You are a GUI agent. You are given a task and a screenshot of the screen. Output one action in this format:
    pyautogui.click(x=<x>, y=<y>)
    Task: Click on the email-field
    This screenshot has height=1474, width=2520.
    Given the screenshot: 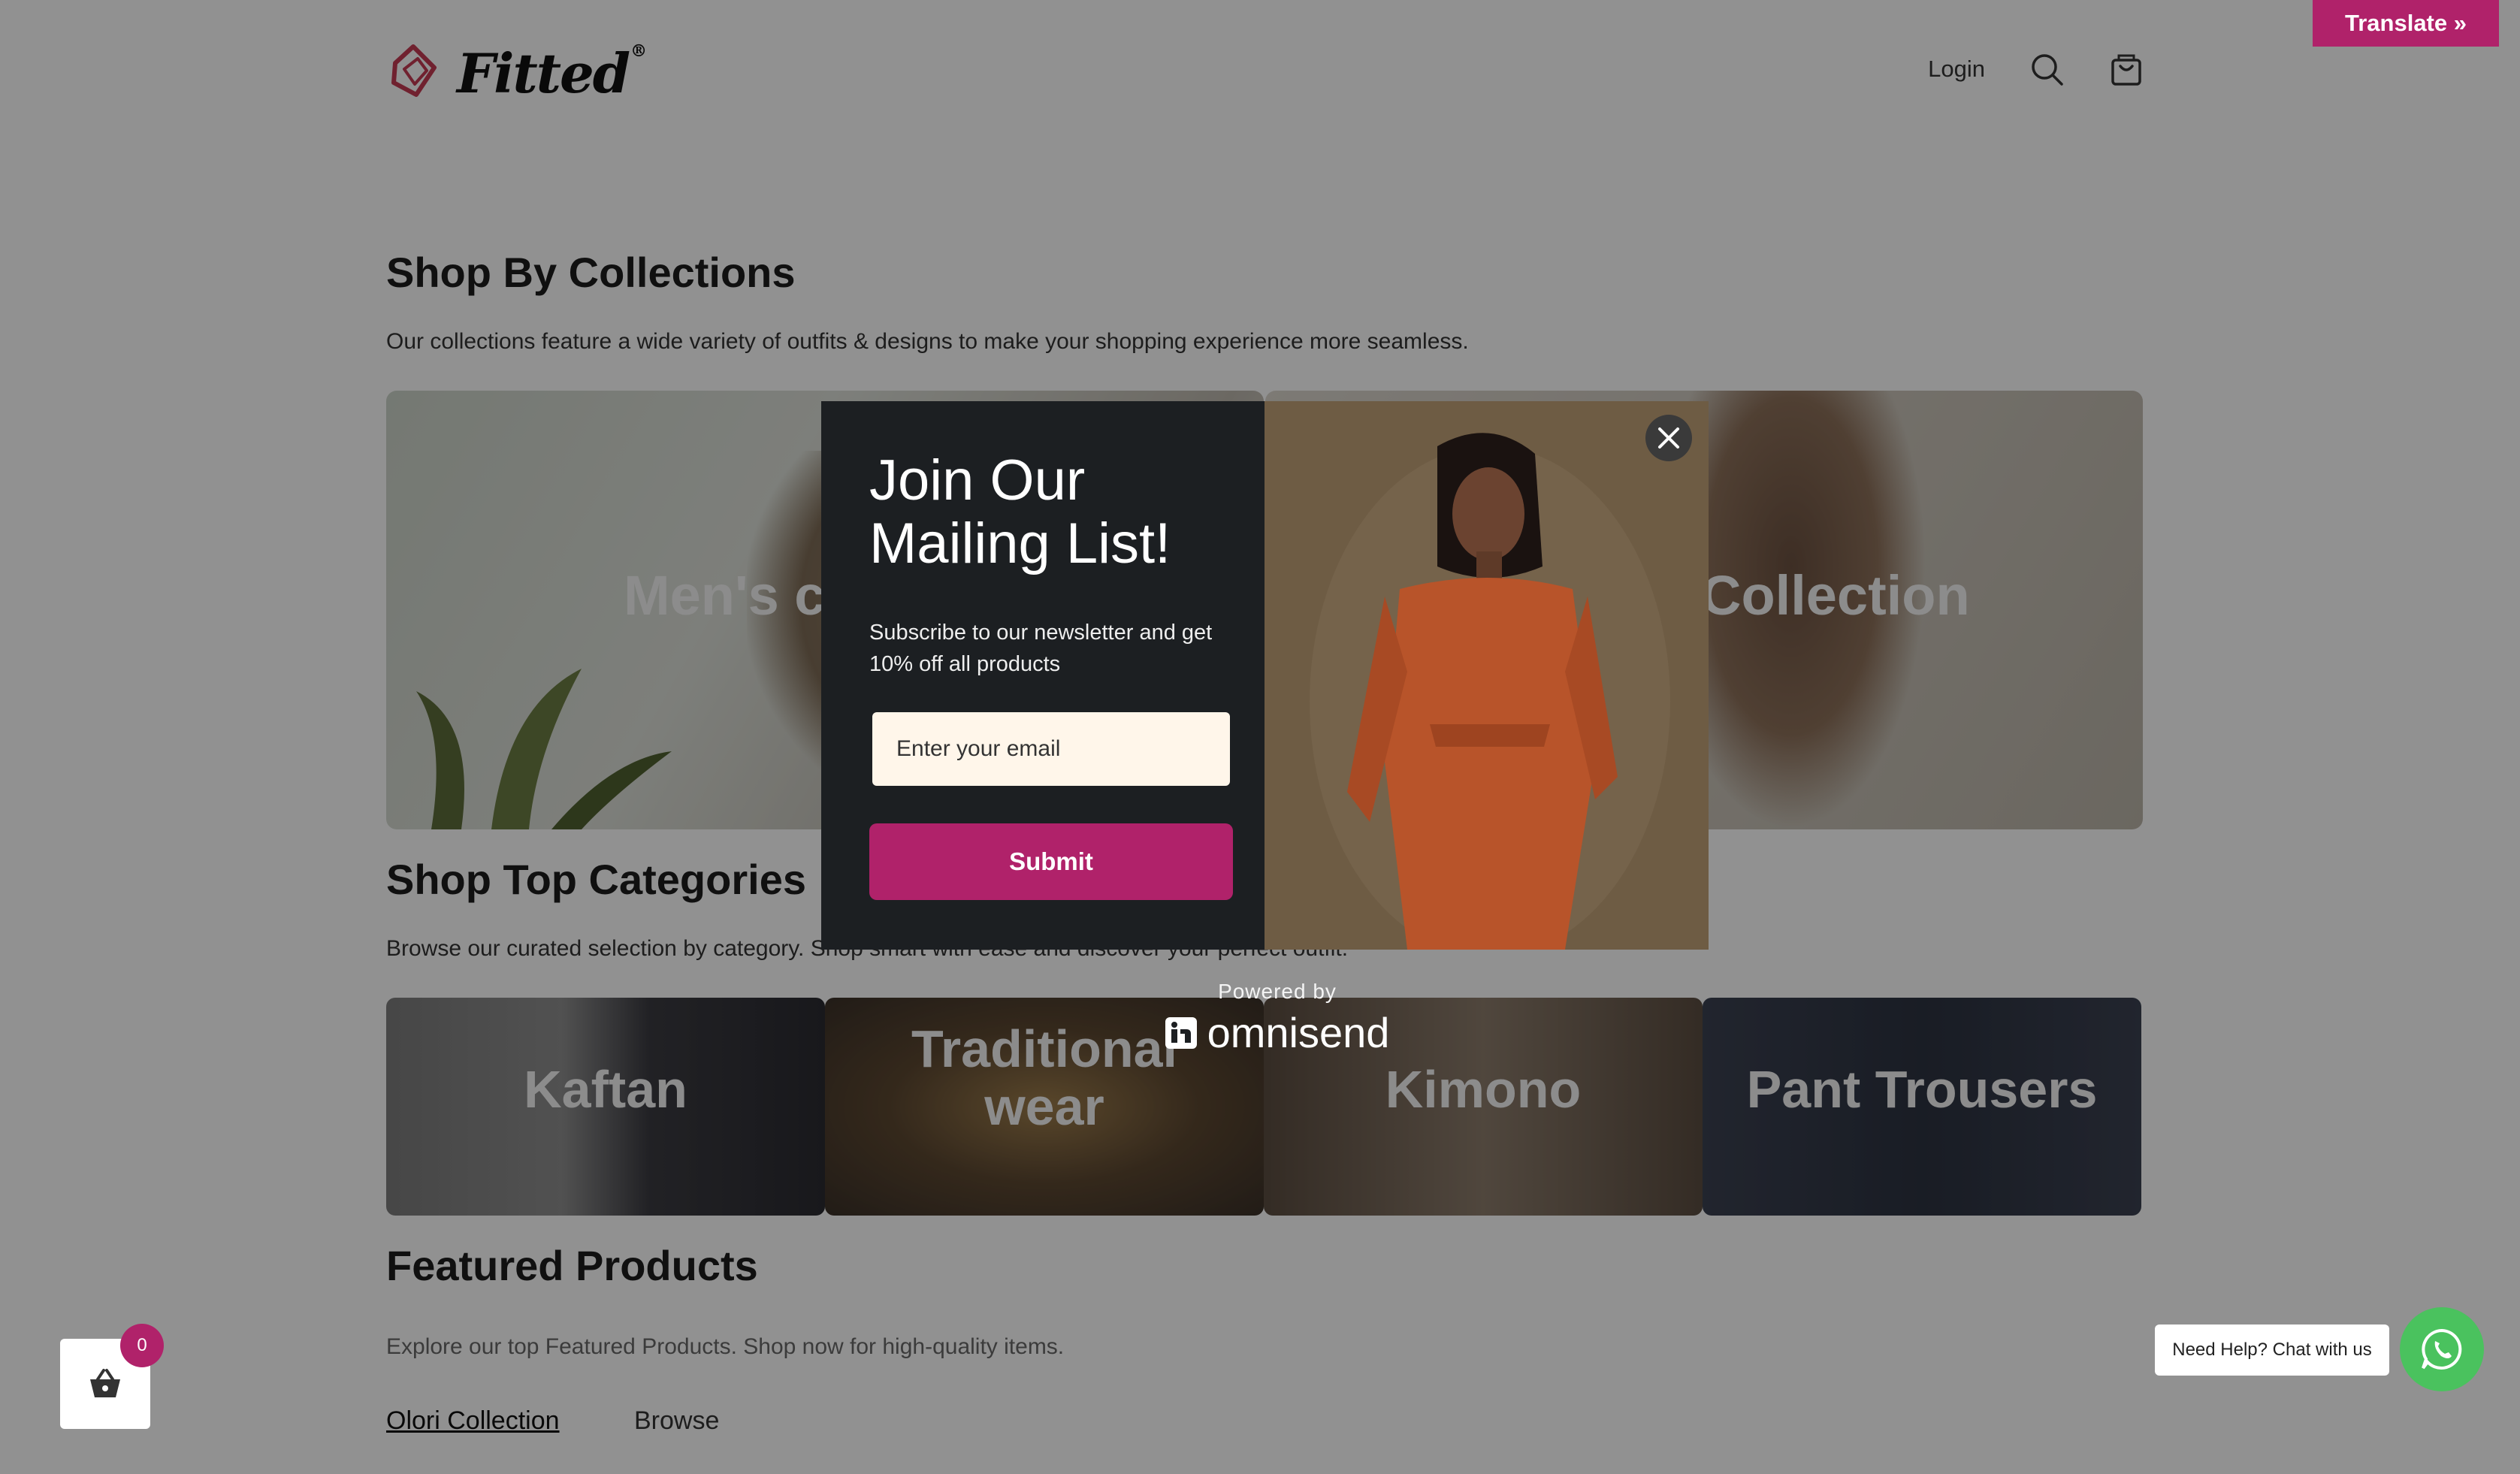 What is the action you would take?
    pyautogui.click(x=1051, y=749)
    